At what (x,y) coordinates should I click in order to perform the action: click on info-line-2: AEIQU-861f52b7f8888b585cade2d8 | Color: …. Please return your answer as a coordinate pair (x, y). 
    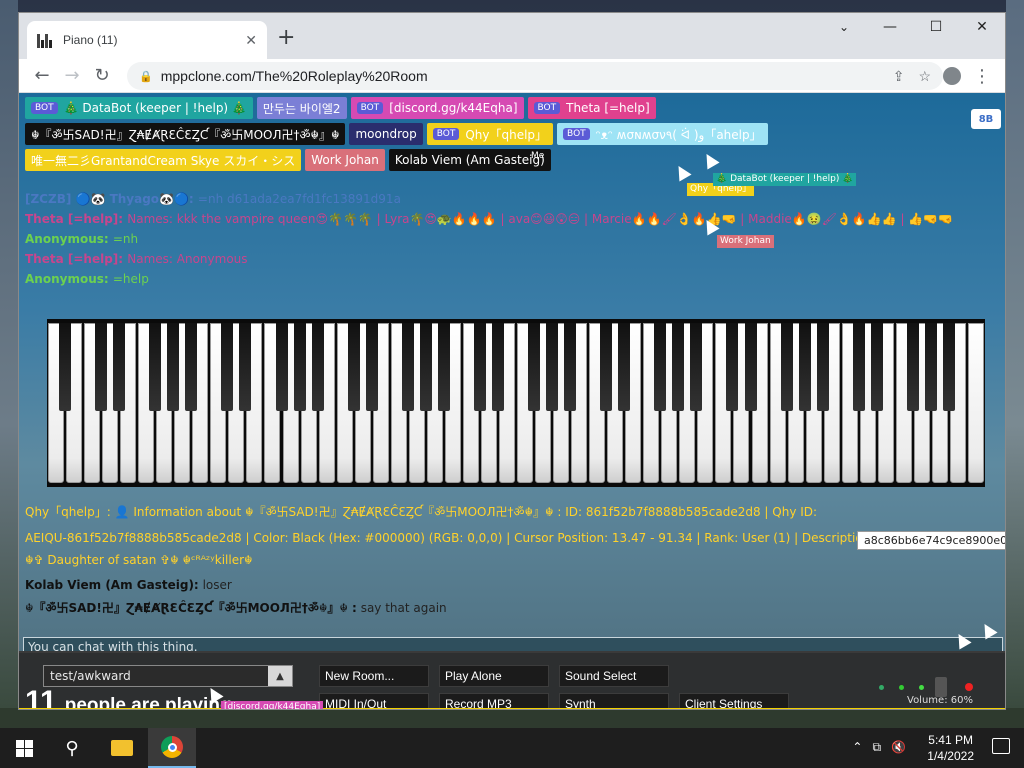
    Looking at the image, I should click on (450, 538).